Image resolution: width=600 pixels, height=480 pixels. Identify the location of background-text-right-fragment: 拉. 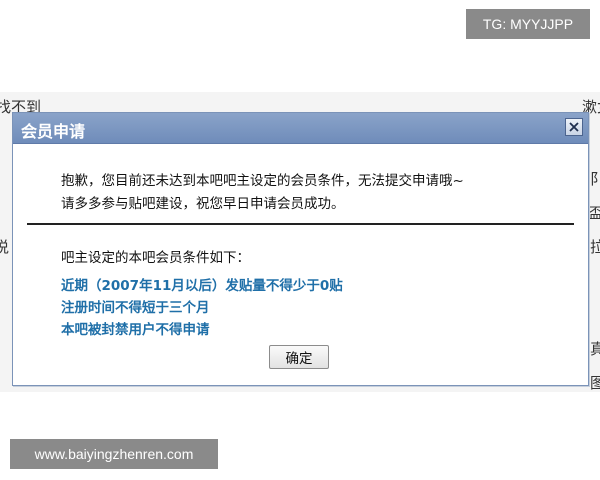
(595, 247).